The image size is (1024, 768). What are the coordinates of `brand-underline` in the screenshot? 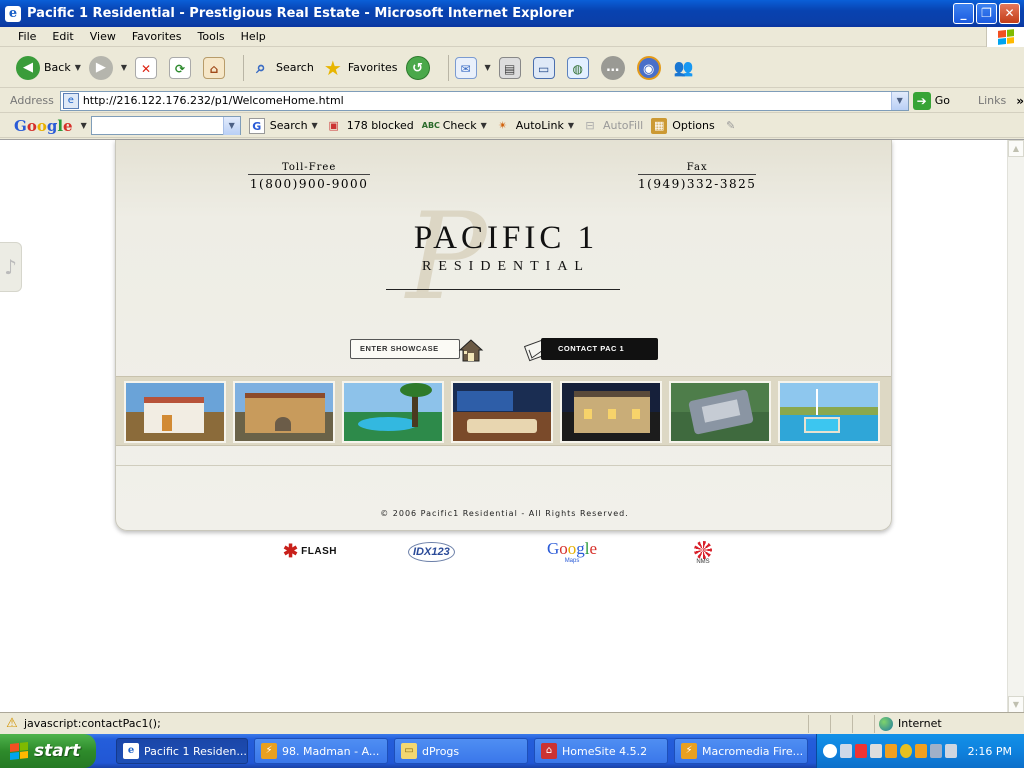 It's located at (503, 289).